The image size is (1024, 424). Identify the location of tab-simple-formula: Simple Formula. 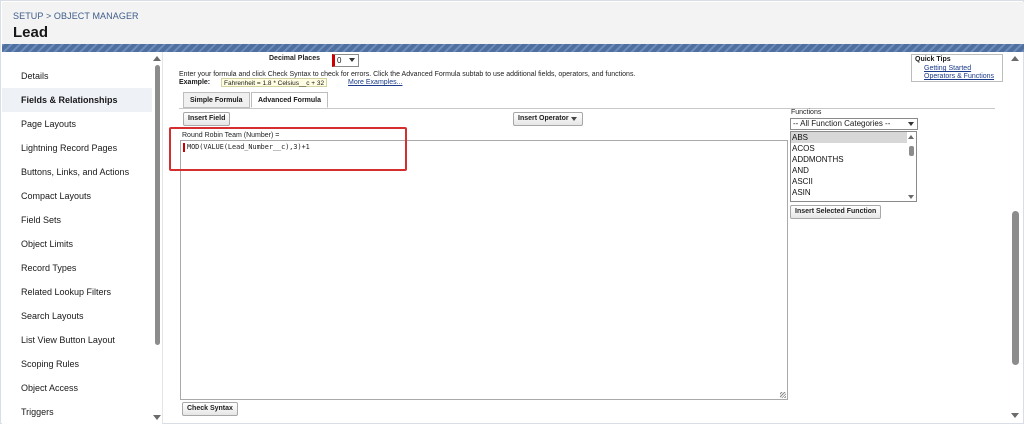
(216, 100).